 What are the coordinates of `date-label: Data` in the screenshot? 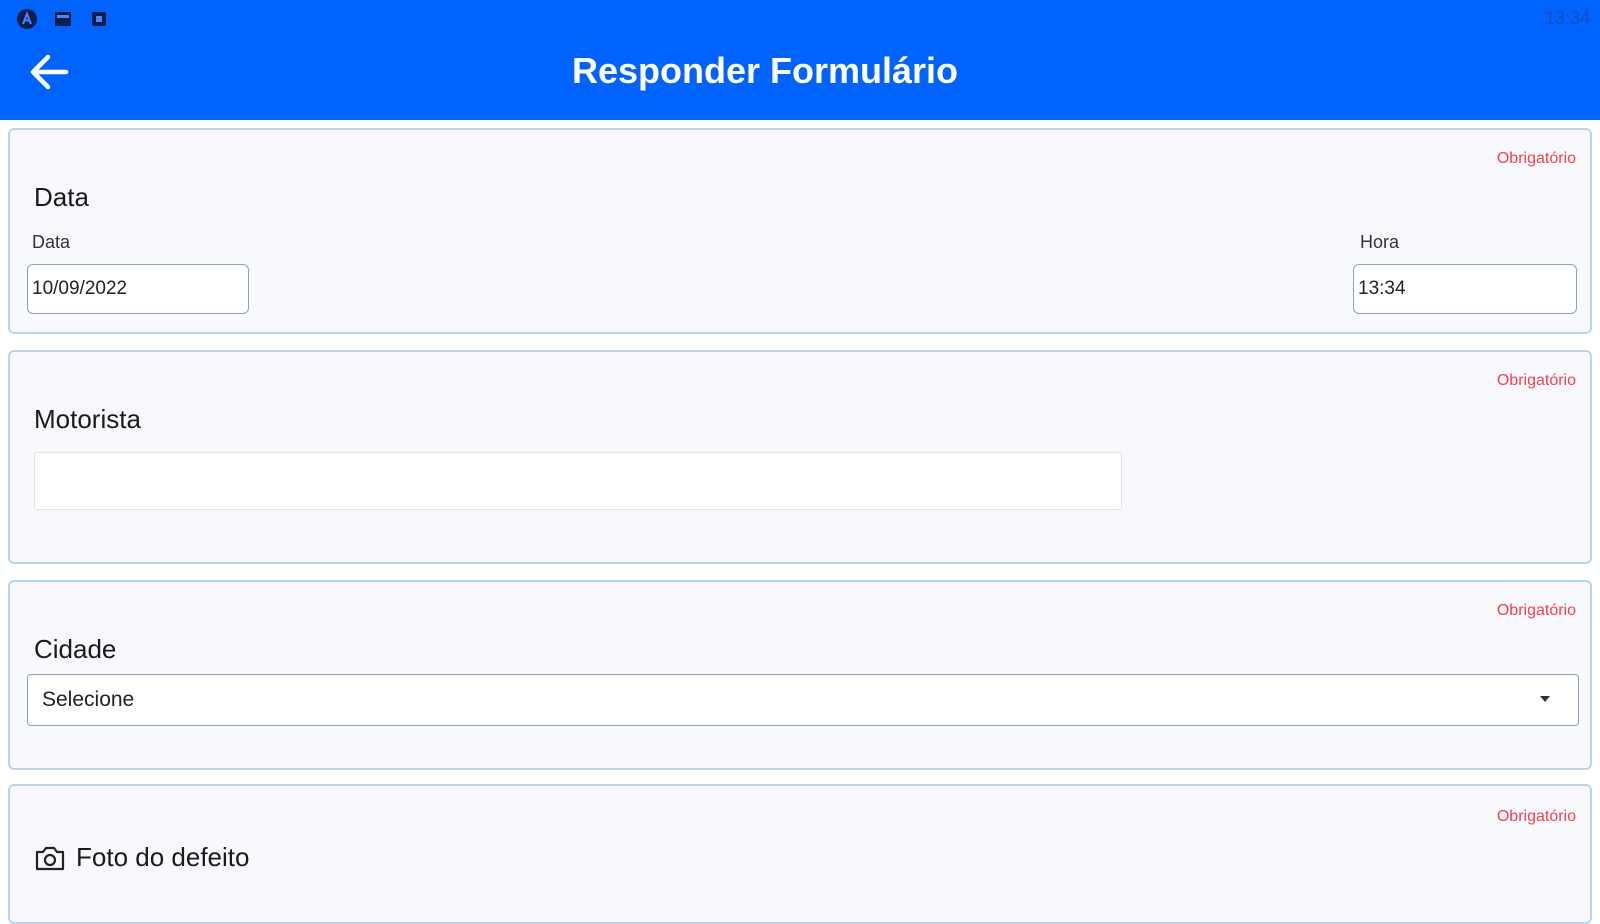 It's located at (51, 242).